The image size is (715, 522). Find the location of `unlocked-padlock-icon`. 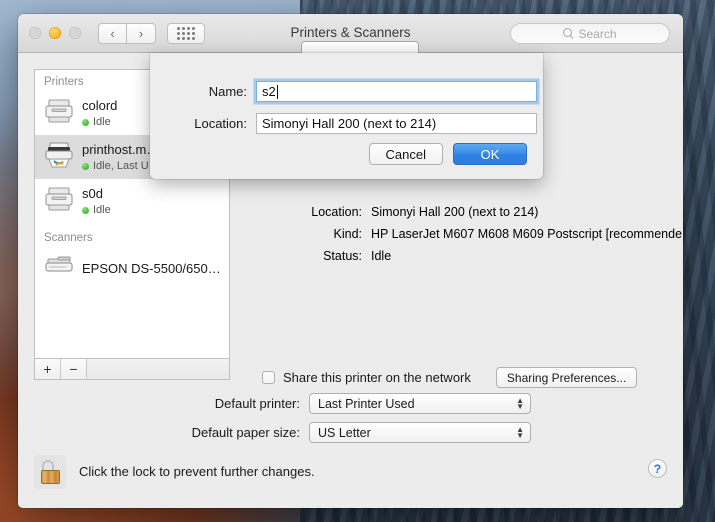

unlocked-padlock-icon is located at coordinates (50, 472).